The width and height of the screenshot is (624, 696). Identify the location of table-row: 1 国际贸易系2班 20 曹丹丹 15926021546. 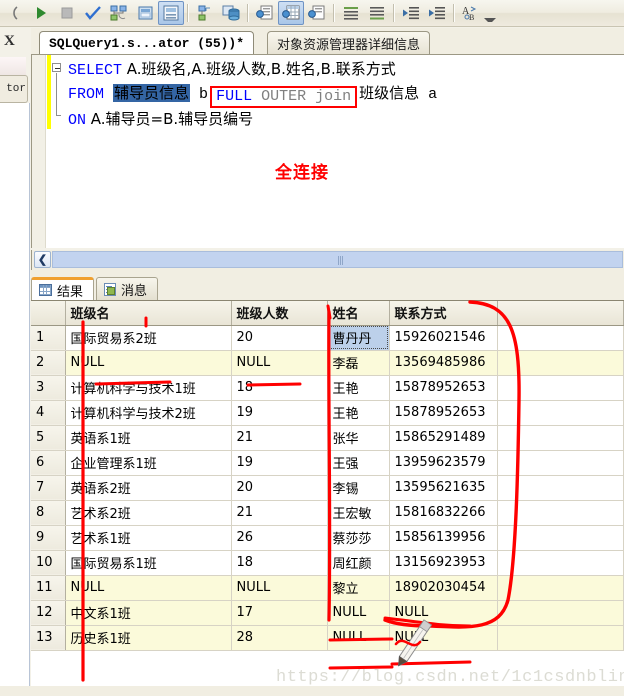
(327, 338).